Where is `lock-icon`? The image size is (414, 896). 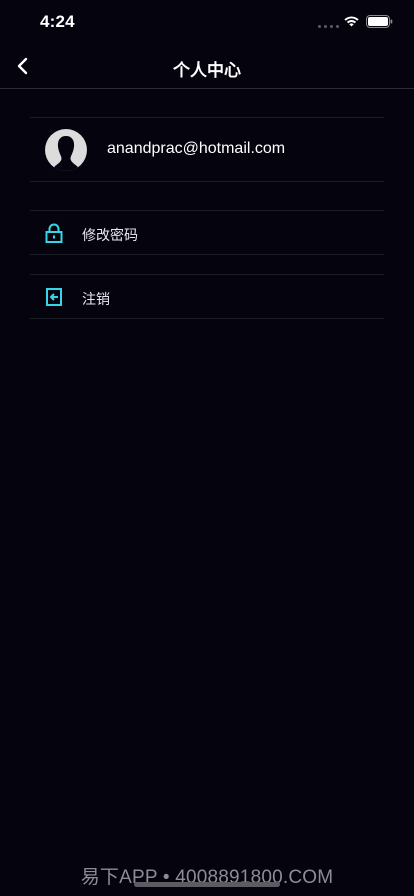
lock-icon is located at coordinates (54, 233).